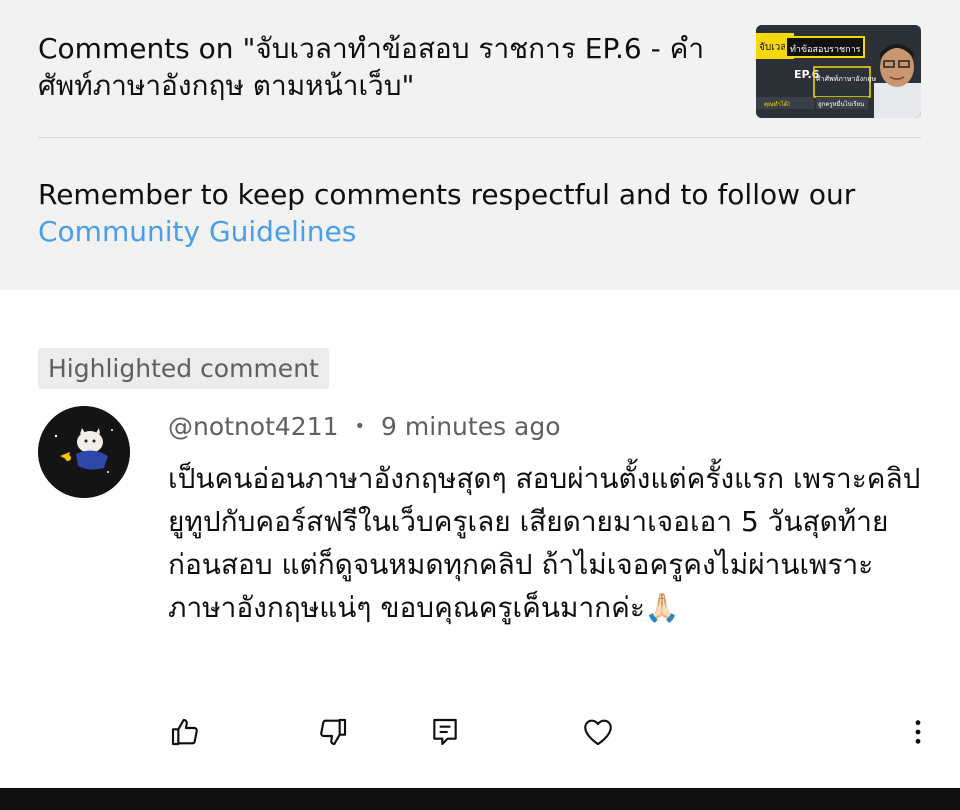 Image resolution: width=960 pixels, height=810 pixels. Describe the element at coordinates (841, 104) in the screenshot. I see `thumb-label-small-right: ลูกครูหมื่นไปเรียน` at that location.